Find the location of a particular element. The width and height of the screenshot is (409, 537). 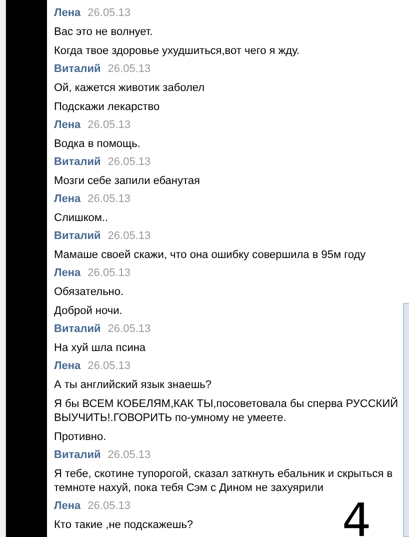

message-text: На хуй шла псина is located at coordinates (100, 348).